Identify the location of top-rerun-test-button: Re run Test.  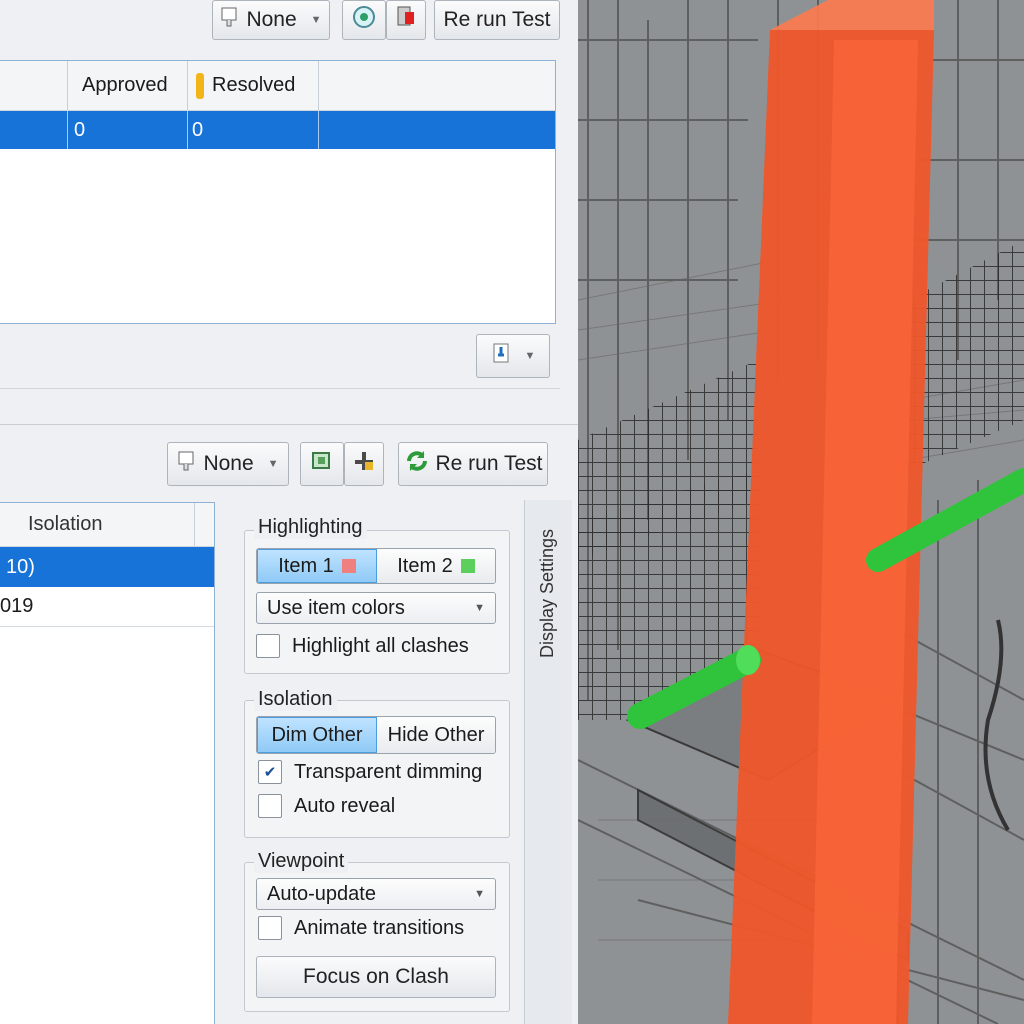
(497, 20).